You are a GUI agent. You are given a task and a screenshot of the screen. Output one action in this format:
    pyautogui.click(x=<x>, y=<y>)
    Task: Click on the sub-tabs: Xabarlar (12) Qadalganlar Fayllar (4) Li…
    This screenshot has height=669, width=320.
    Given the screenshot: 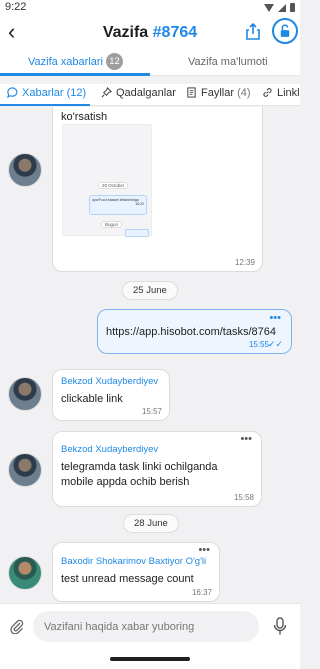 What is the action you would take?
    pyautogui.click(x=150, y=95)
    